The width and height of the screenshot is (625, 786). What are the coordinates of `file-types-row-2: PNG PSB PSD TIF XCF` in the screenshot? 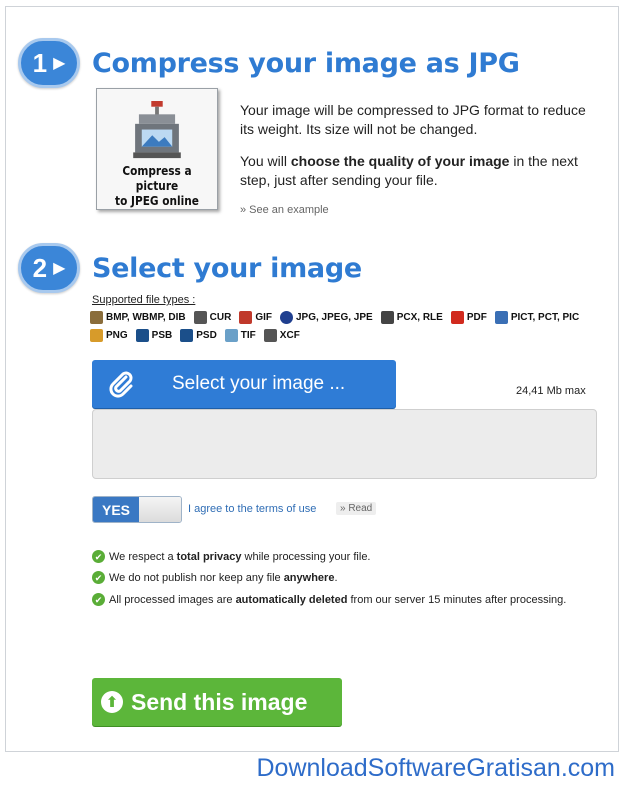 It's located at (350, 335).